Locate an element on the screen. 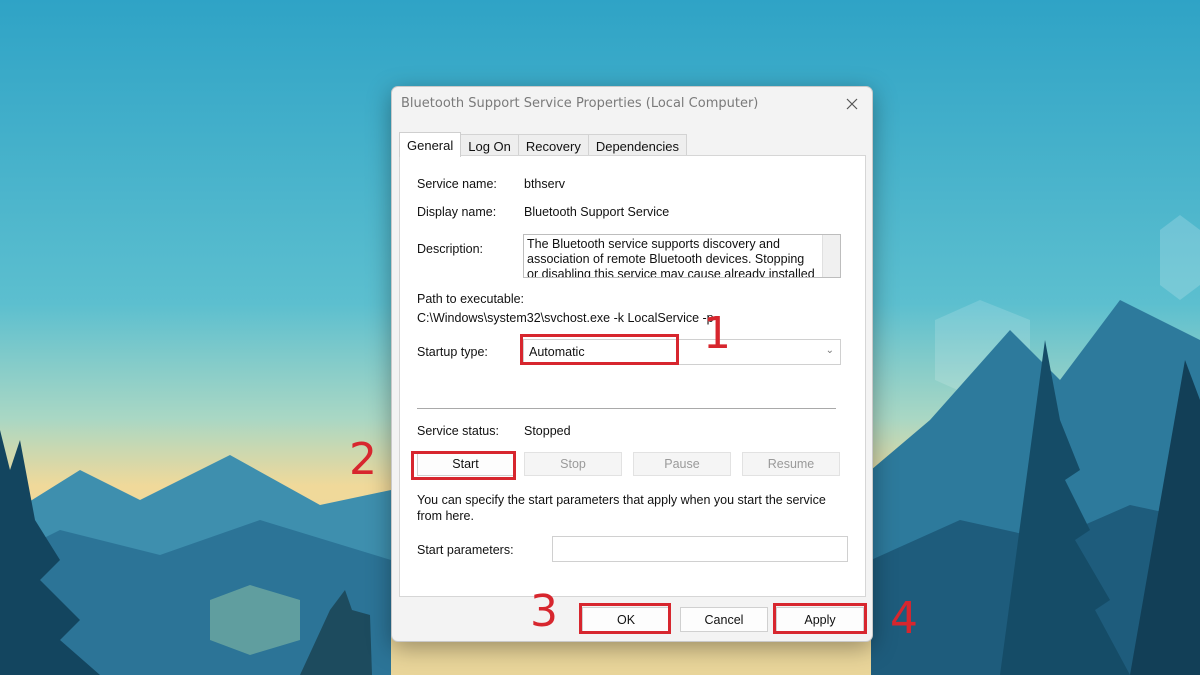  apply-button: Apply is located at coordinates (820, 619).